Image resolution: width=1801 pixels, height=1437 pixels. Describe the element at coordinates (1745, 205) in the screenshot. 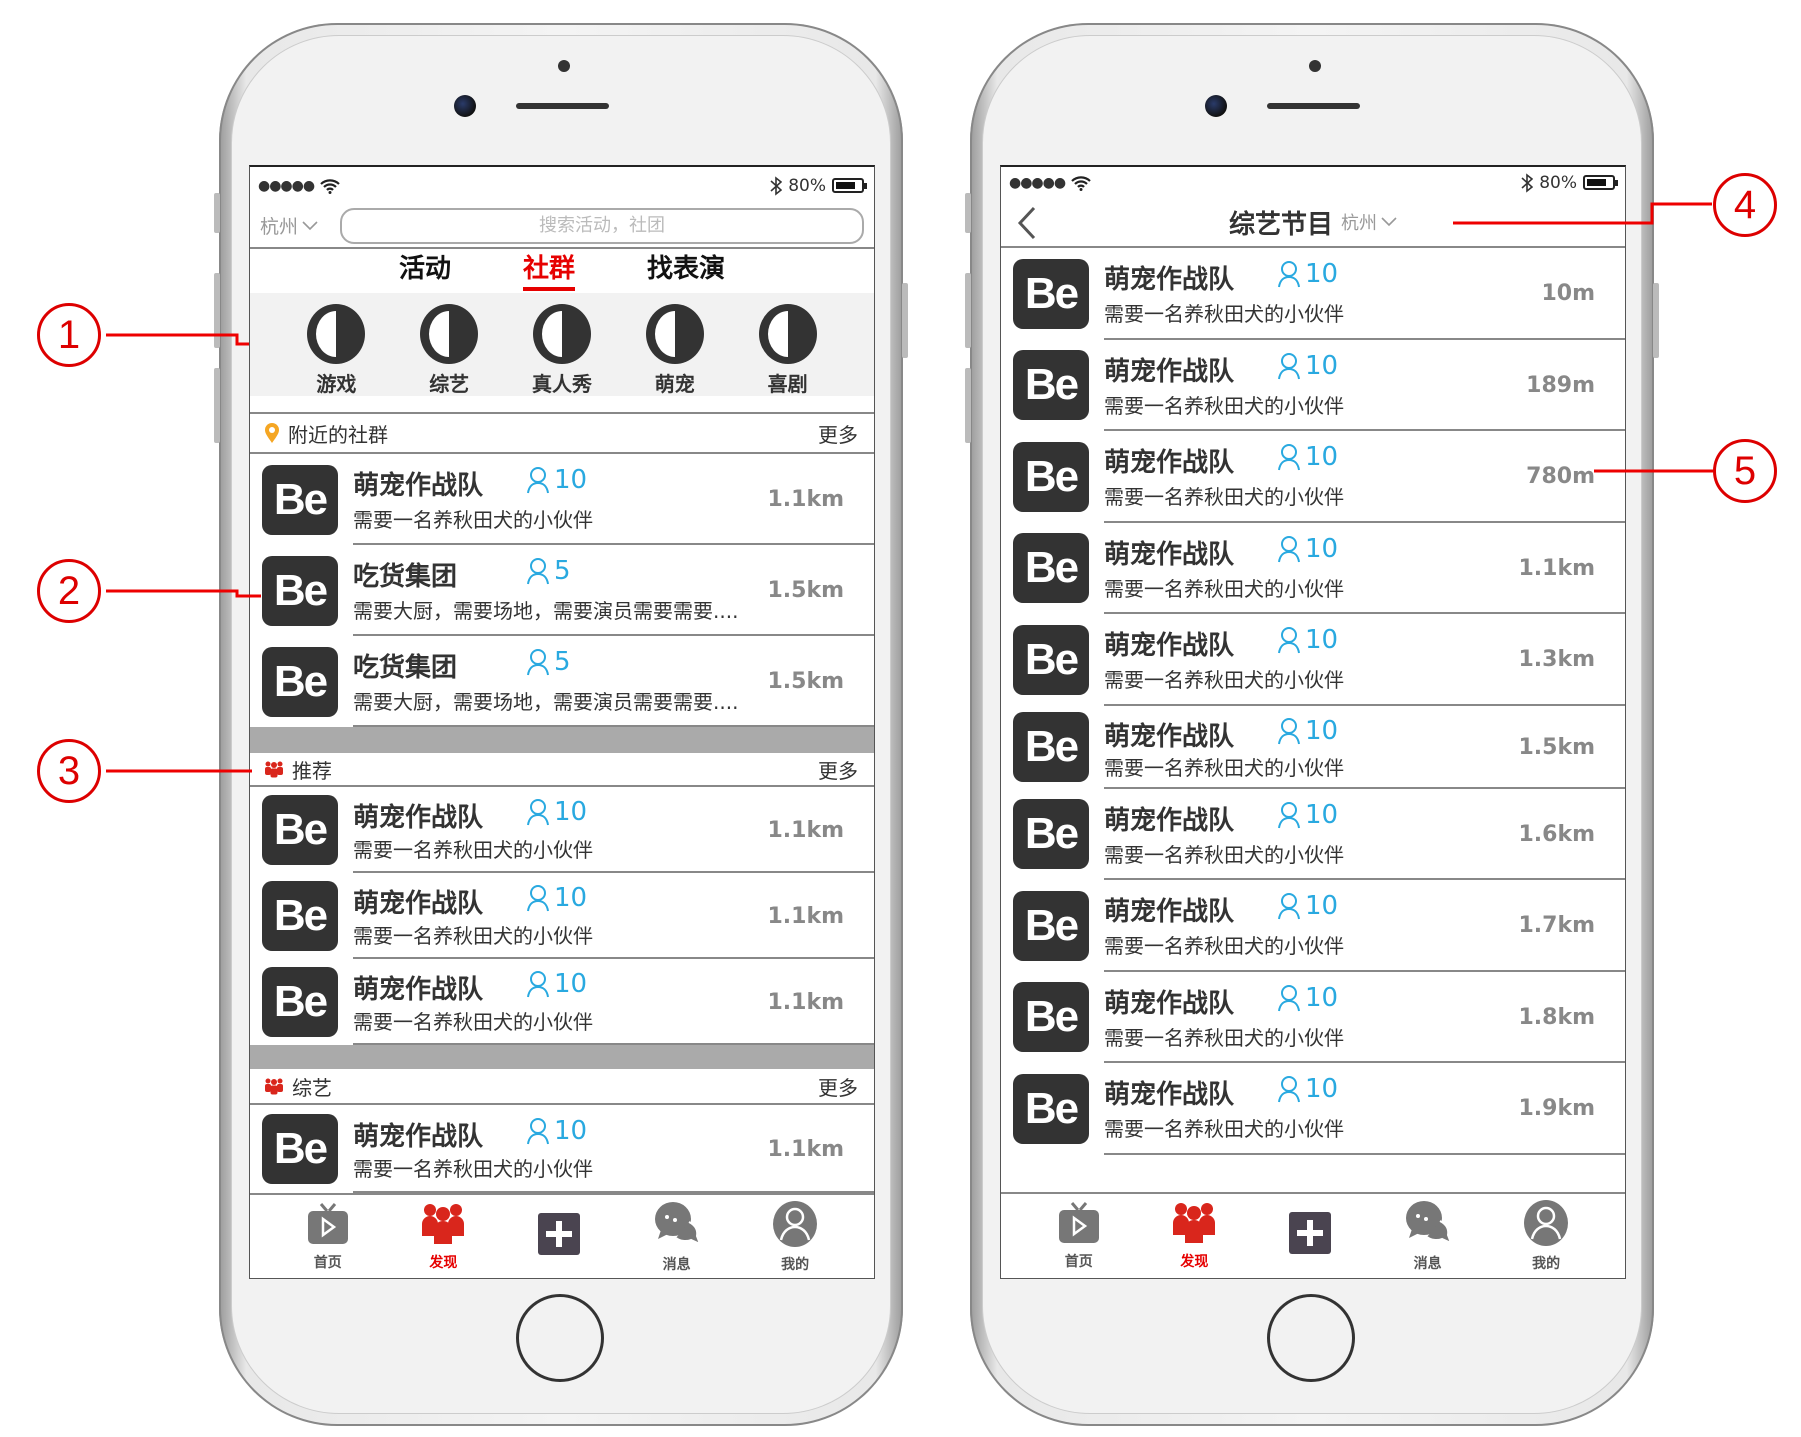

I see `annotation-marker-4: 4` at that location.